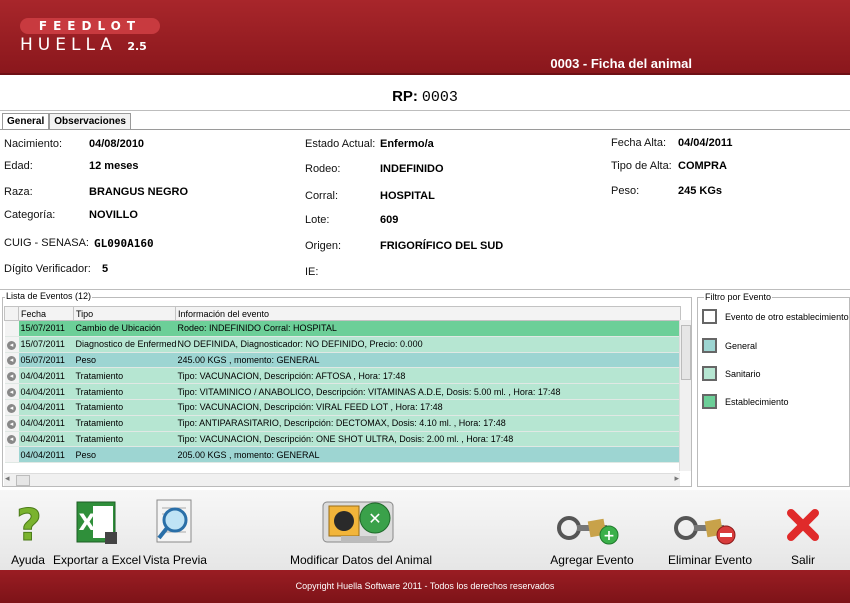 The image size is (850, 603). What do you see at coordinates (425, 129) in the screenshot?
I see `tab-divider` at bounding box center [425, 129].